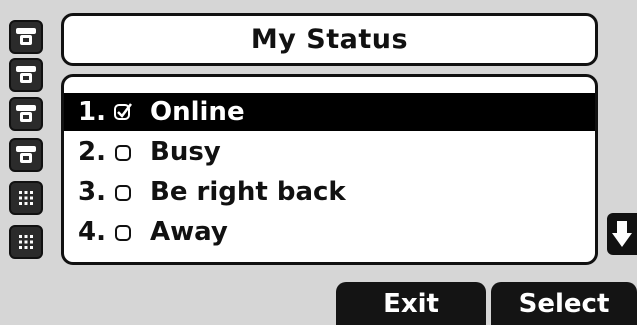 The height and width of the screenshot is (325, 637). What do you see at coordinates (248, 192) in the screenshot?
I see `status-label: Be right back` at bounding box center [248, 192].